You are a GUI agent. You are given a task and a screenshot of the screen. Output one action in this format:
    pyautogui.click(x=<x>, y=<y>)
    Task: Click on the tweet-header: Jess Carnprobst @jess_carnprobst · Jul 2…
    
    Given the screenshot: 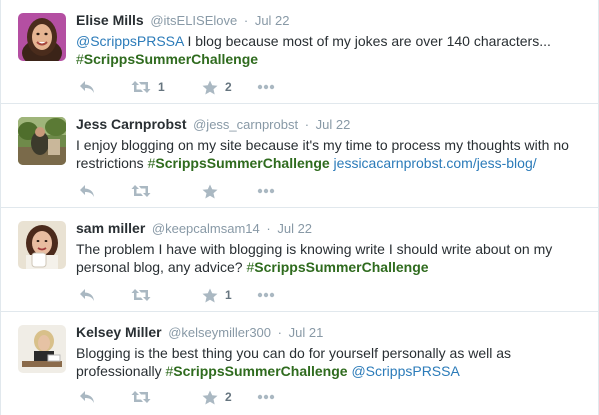 What is the action you would take?
    pyautogui.click(x=213, y=124)
    